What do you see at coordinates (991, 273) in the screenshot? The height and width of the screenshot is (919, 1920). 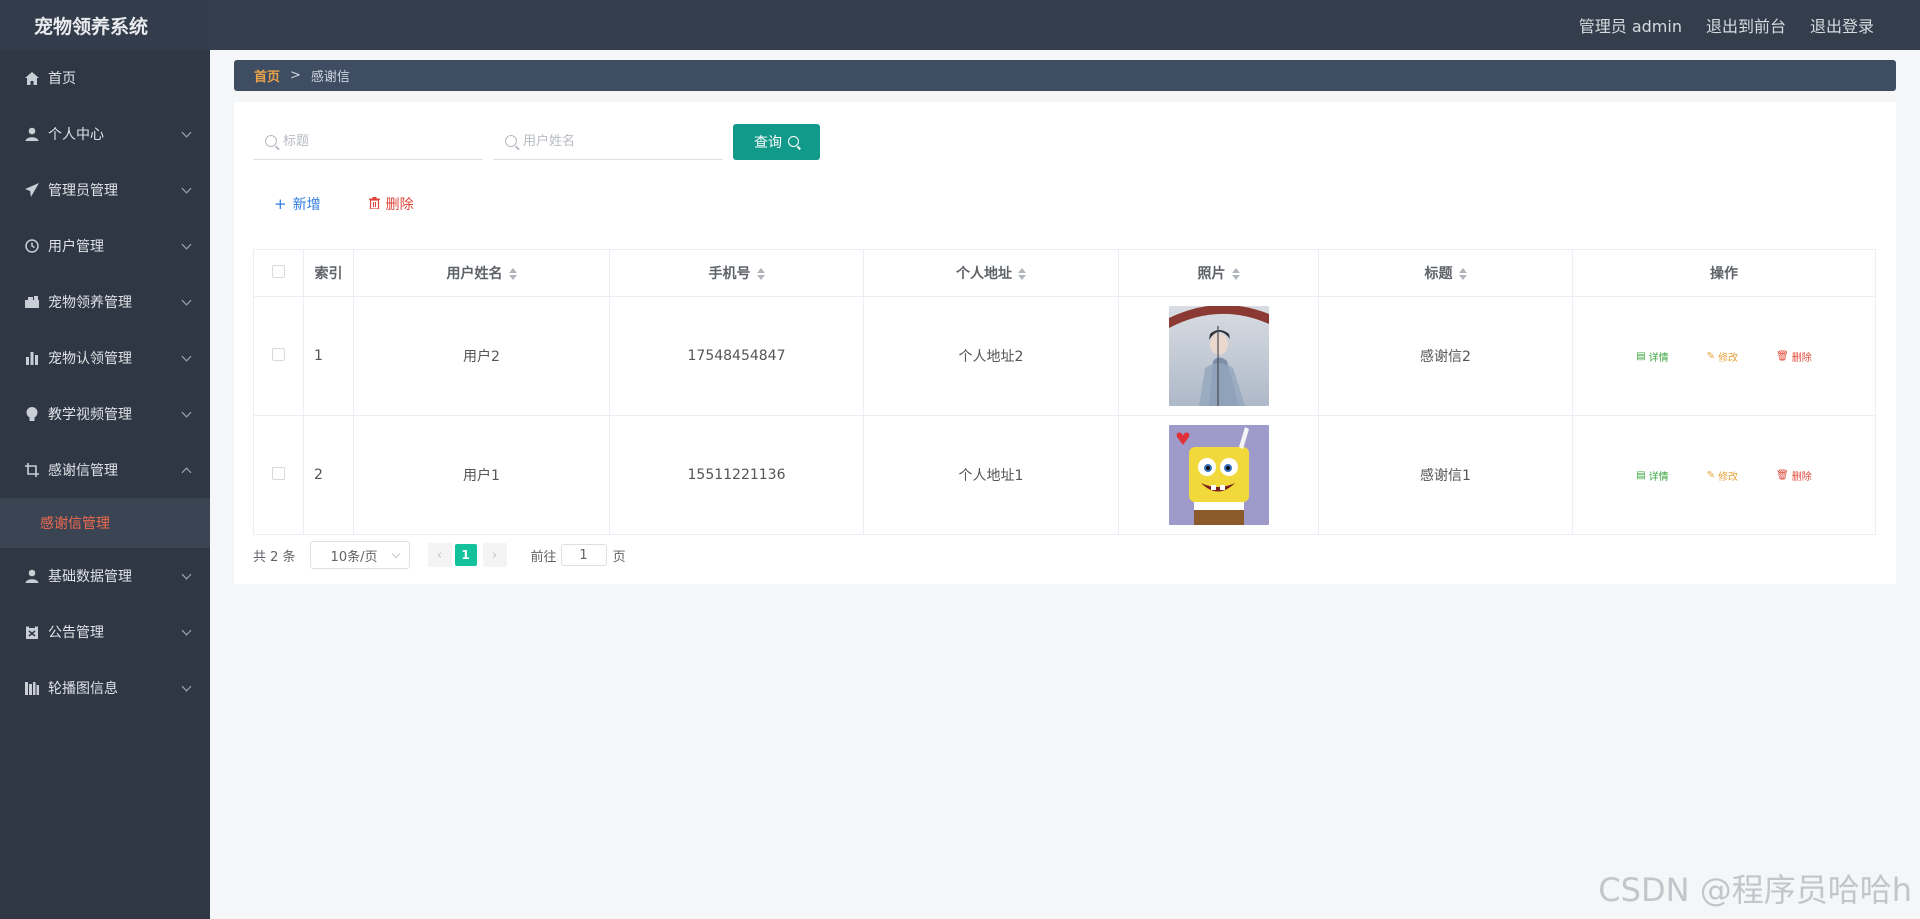 I see `column-header-address: 个人地址` at bounding box center [991, 273].